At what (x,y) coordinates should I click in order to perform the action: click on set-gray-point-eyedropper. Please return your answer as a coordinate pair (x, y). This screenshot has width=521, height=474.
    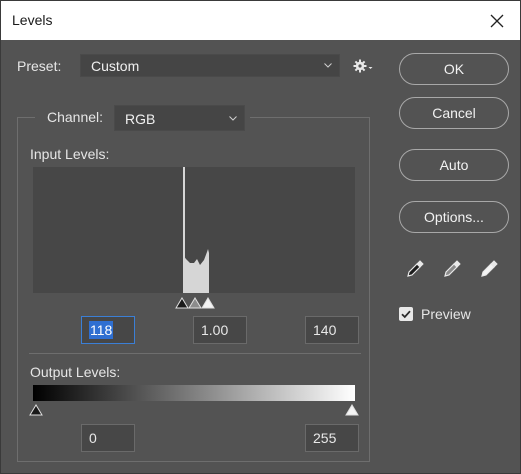
    Looking at the image, I should click on (453, 270).